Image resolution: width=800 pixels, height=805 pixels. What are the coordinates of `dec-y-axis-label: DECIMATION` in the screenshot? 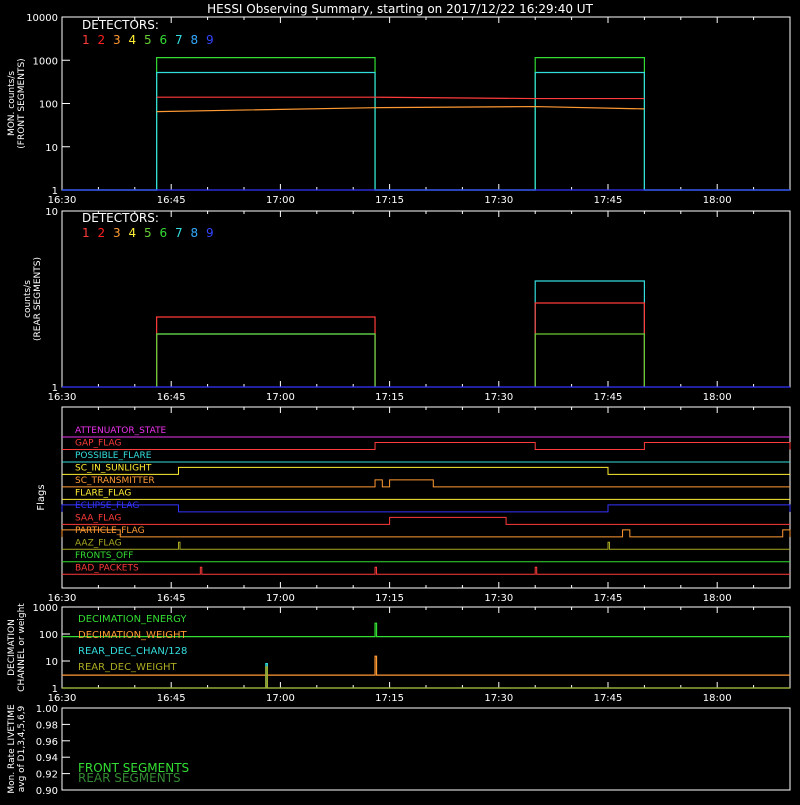 It's located at (12, 647).